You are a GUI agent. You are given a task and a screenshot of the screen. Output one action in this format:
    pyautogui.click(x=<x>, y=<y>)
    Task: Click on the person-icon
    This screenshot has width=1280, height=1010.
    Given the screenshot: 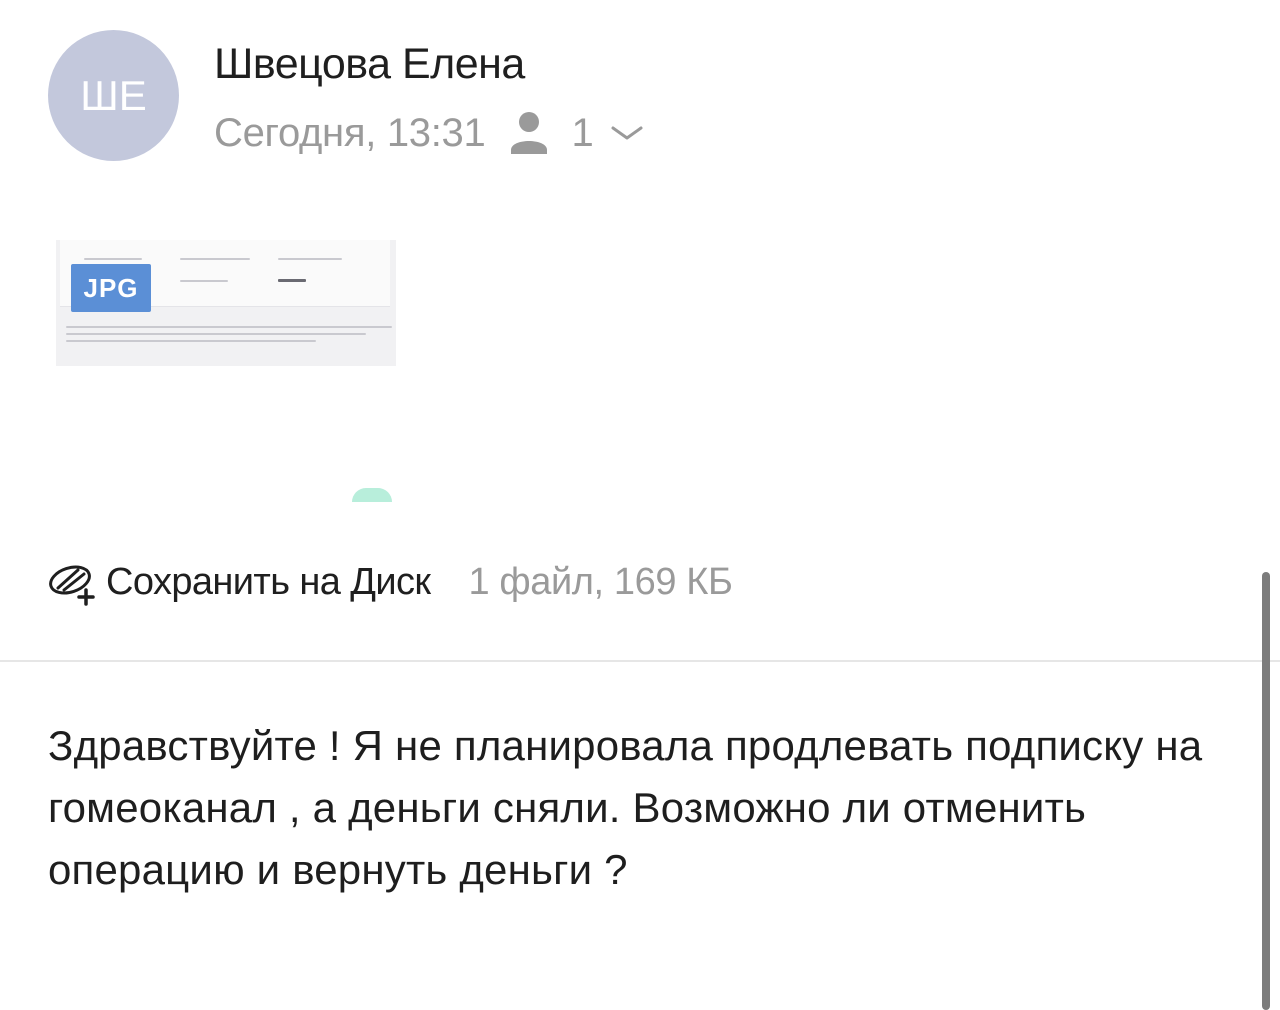 What is the action you would take?
    pyautogui.click(x=529, y=133)
    